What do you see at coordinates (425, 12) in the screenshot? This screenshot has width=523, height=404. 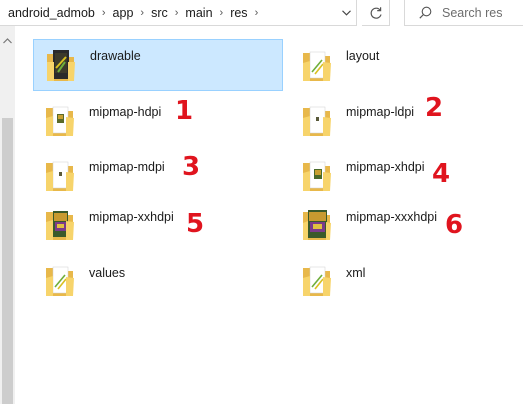 I see `search-icon` at bounding box center [425, 12].